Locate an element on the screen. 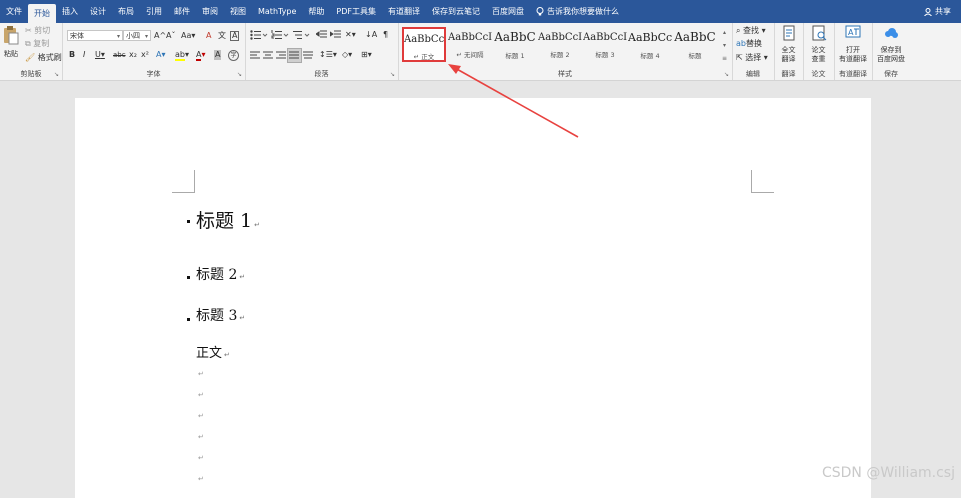 This screenshot has width=961, height=498. tab-layout: 布局 is located at coordinates (126, 11).